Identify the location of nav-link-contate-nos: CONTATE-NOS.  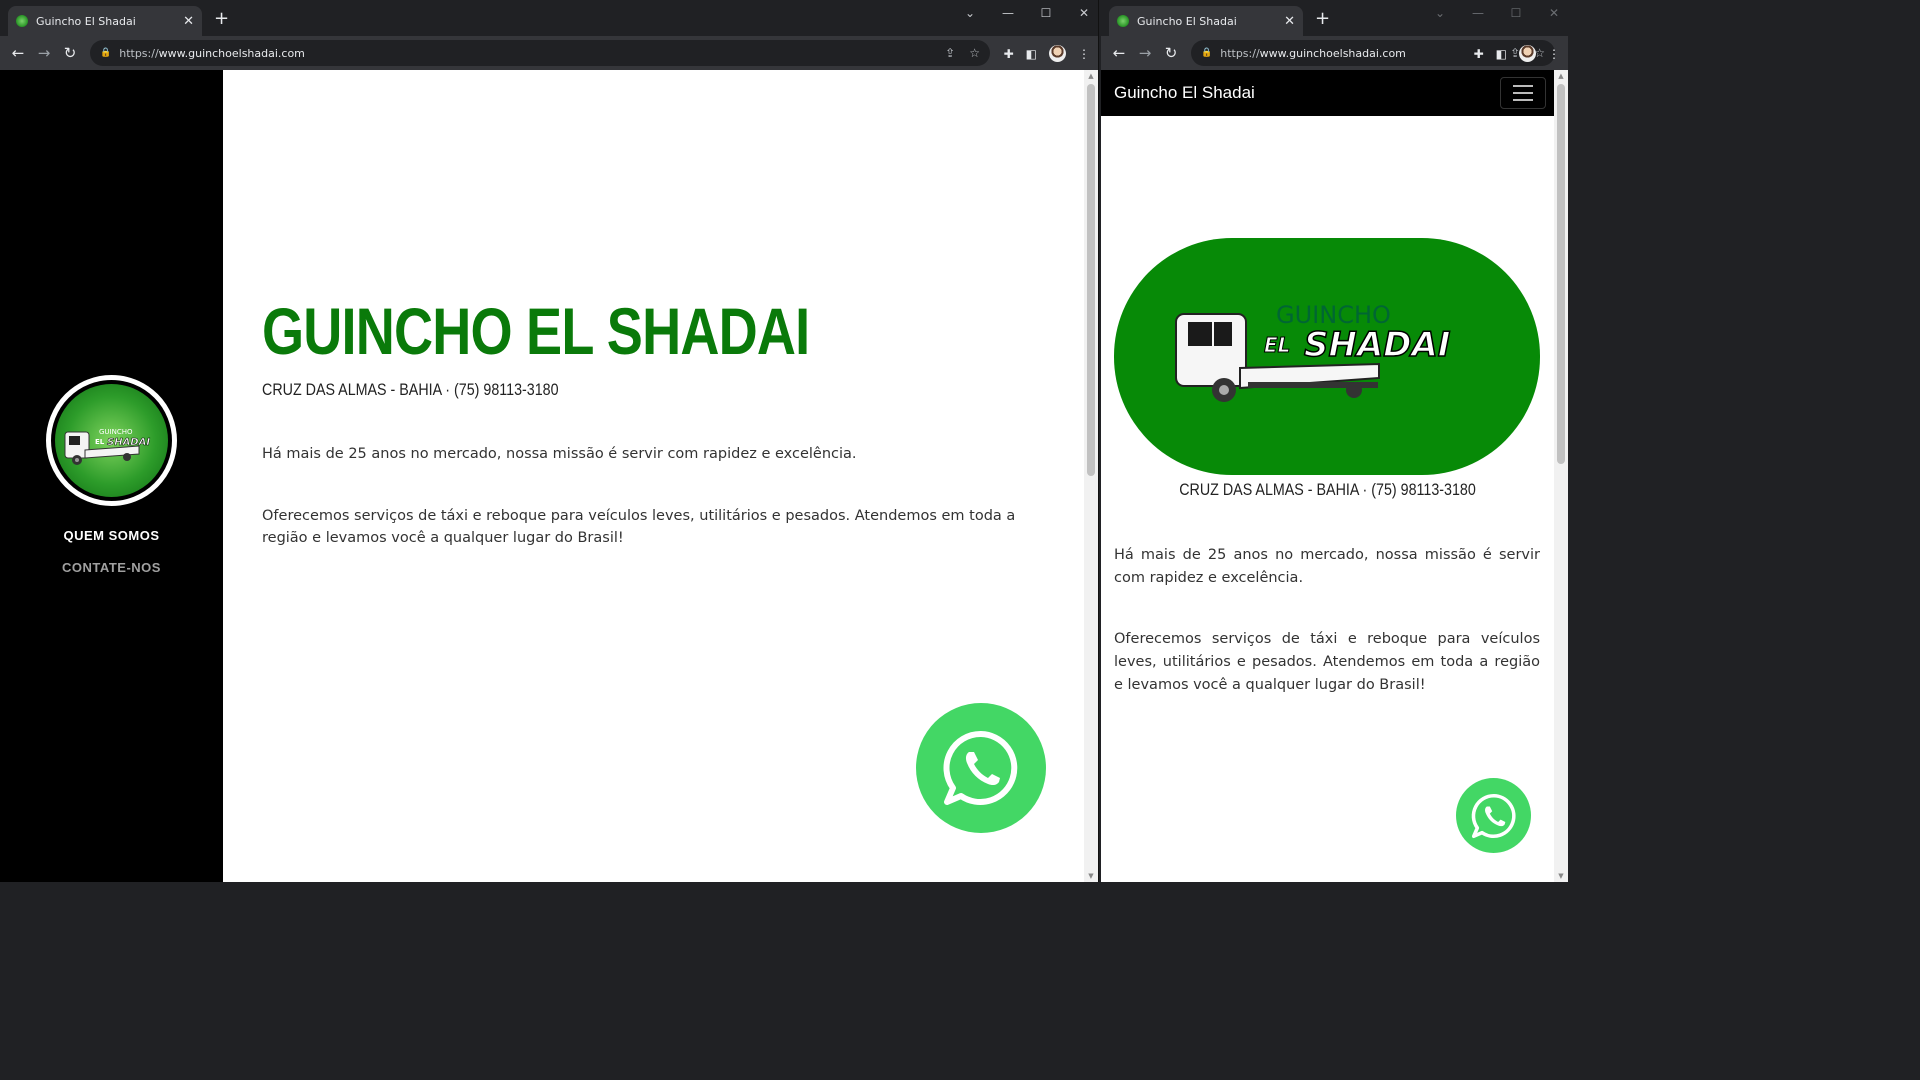
(111, 567).